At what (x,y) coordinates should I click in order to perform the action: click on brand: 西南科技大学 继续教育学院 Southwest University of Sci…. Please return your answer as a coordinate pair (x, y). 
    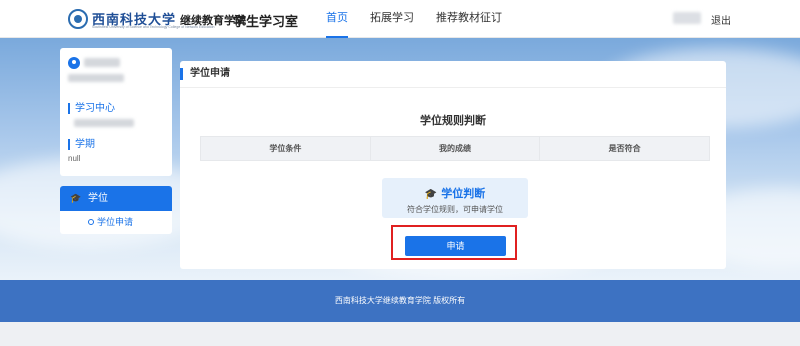
    Looking at the image, I should click on (169, 19).